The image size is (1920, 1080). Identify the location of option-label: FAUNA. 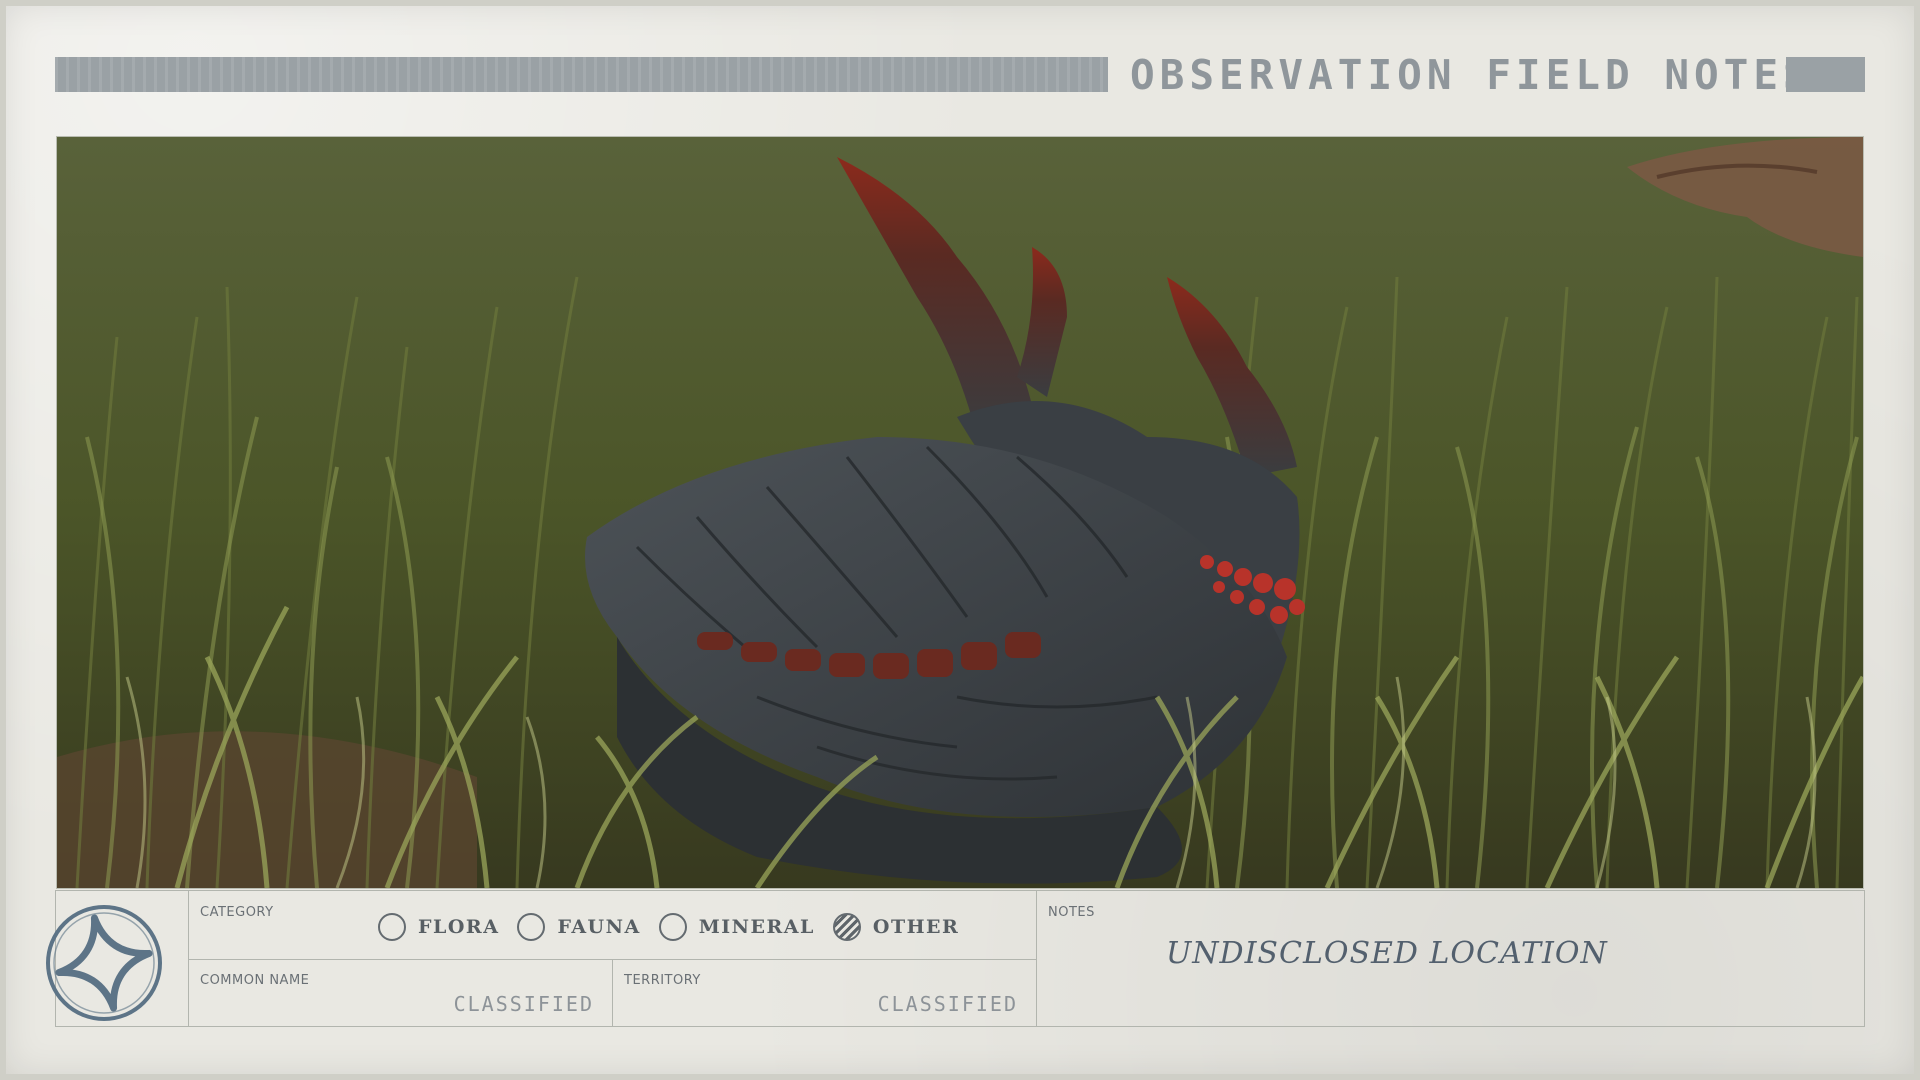
(599, 927).